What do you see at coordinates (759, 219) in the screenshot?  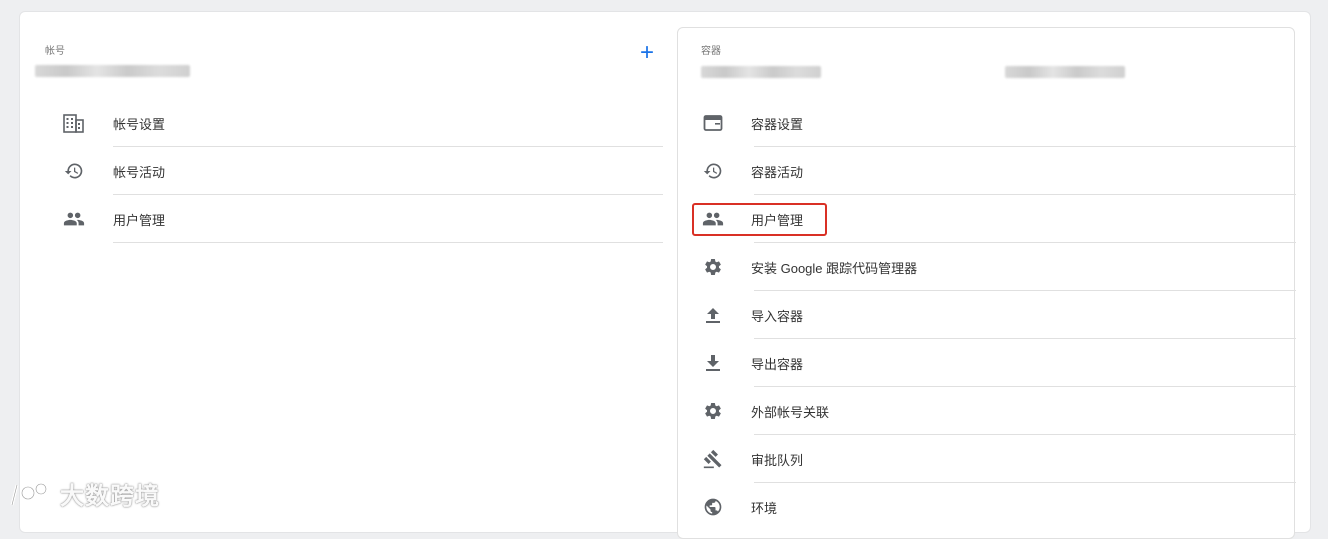 I see `highlight-box` at bounding box center [759, 219].